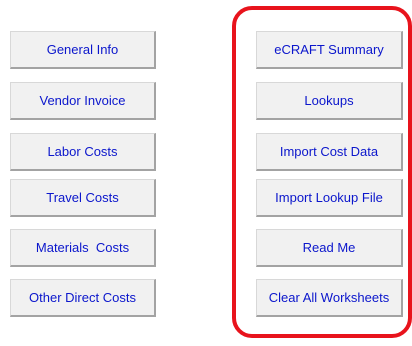  I want to click on general-info-button: General Info, so click(83, 50).